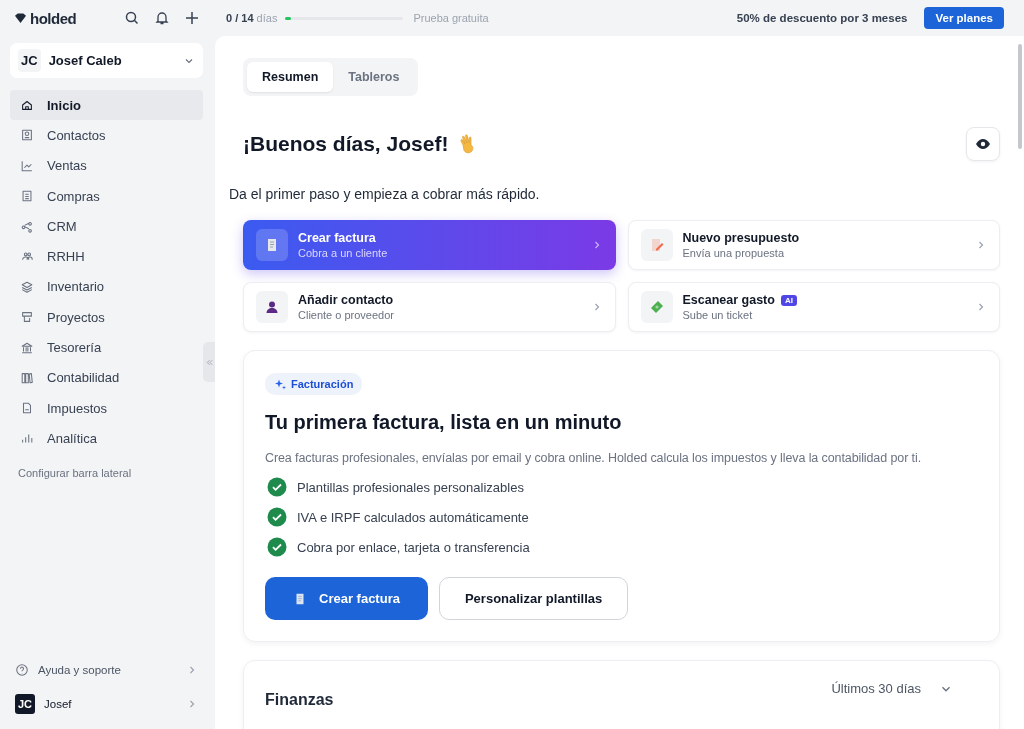 The height and width of the screenshot is (729, 1024). I want to click on tab: Tableros, so click(374, 77).